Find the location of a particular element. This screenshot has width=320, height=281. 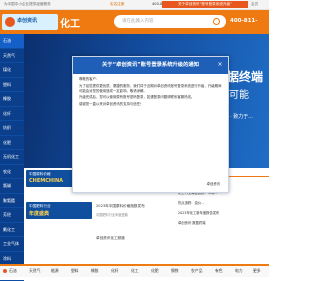

bottom-nav-item: 能源 is located at coordinates (55, 271).